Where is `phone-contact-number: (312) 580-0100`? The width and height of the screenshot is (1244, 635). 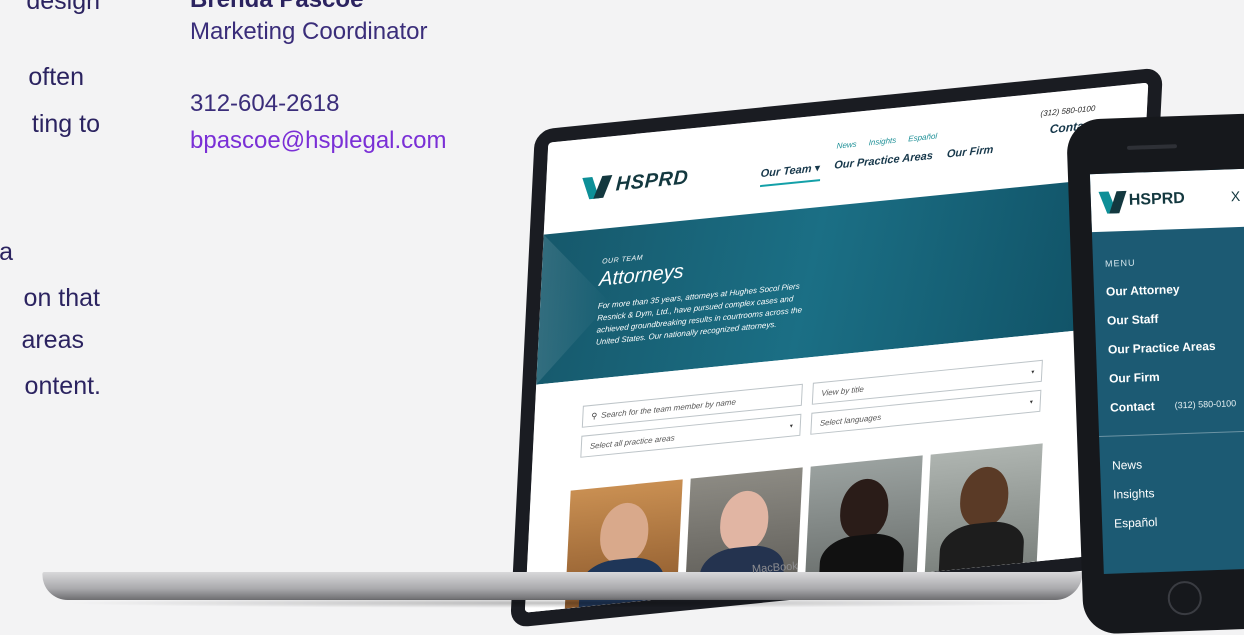
phone-contact-number: (312) 580-0100 is located at coordinates (1205, 404).